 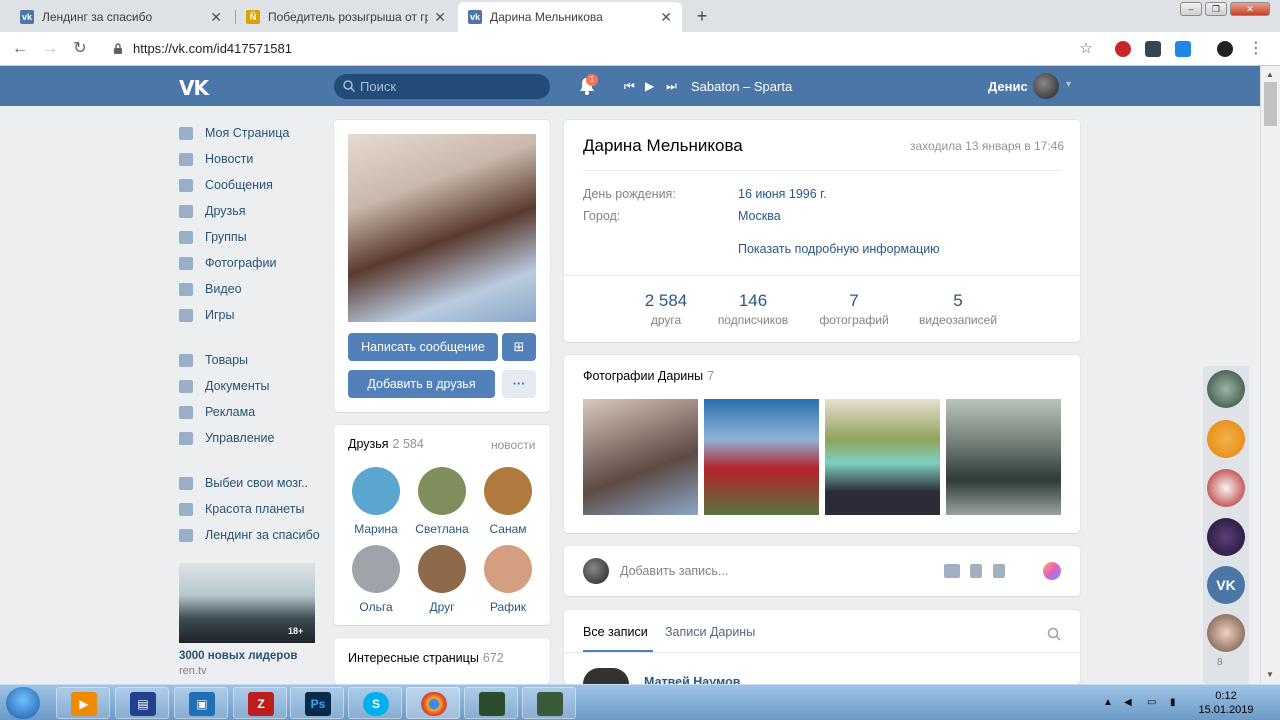 I want to click on nav-item-video: Видео, so click(x=254, y=289).